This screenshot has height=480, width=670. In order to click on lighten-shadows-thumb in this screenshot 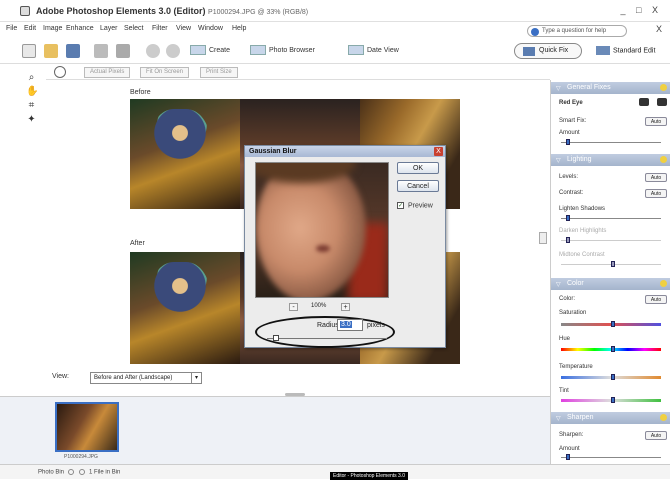, I will do `click(568, 218)`.